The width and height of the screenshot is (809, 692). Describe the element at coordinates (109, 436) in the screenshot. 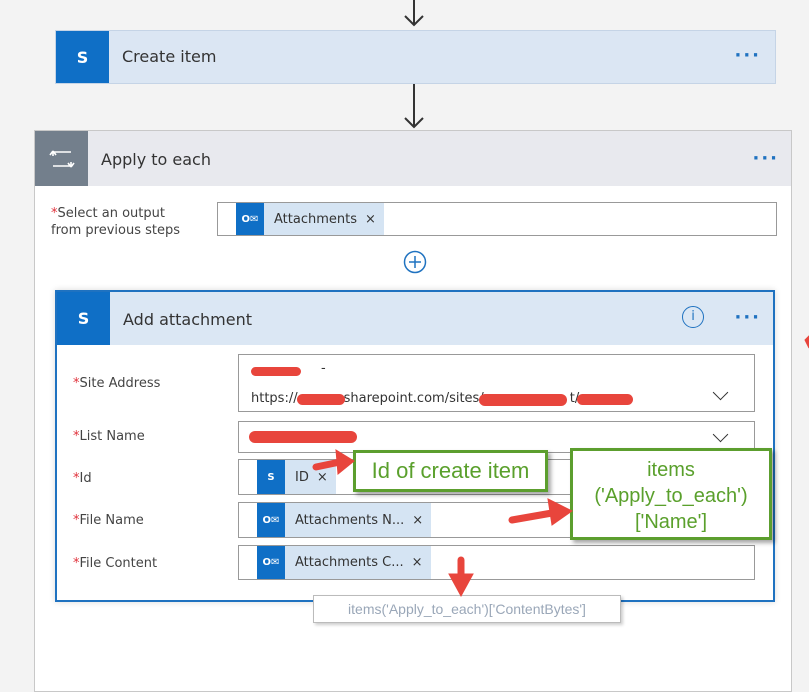

I see `list-name-label: *List Name` at that location.